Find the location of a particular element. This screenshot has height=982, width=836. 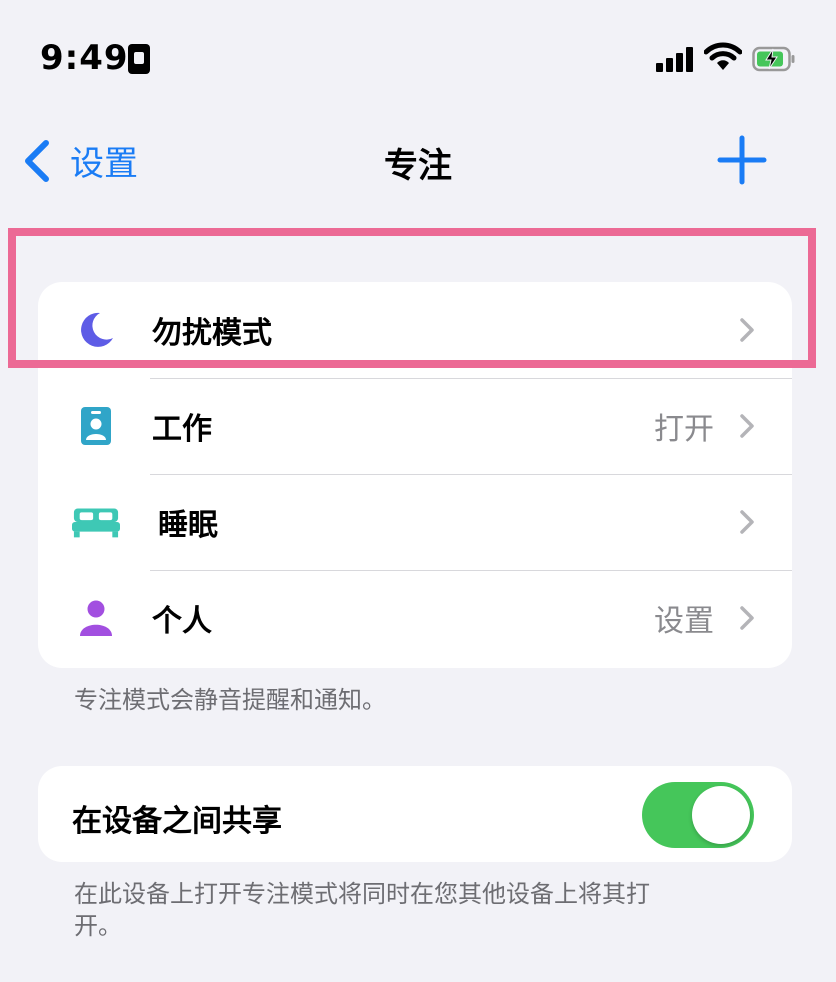

list-item-sleep: 睡眠 is located at coordinates (415, 522).